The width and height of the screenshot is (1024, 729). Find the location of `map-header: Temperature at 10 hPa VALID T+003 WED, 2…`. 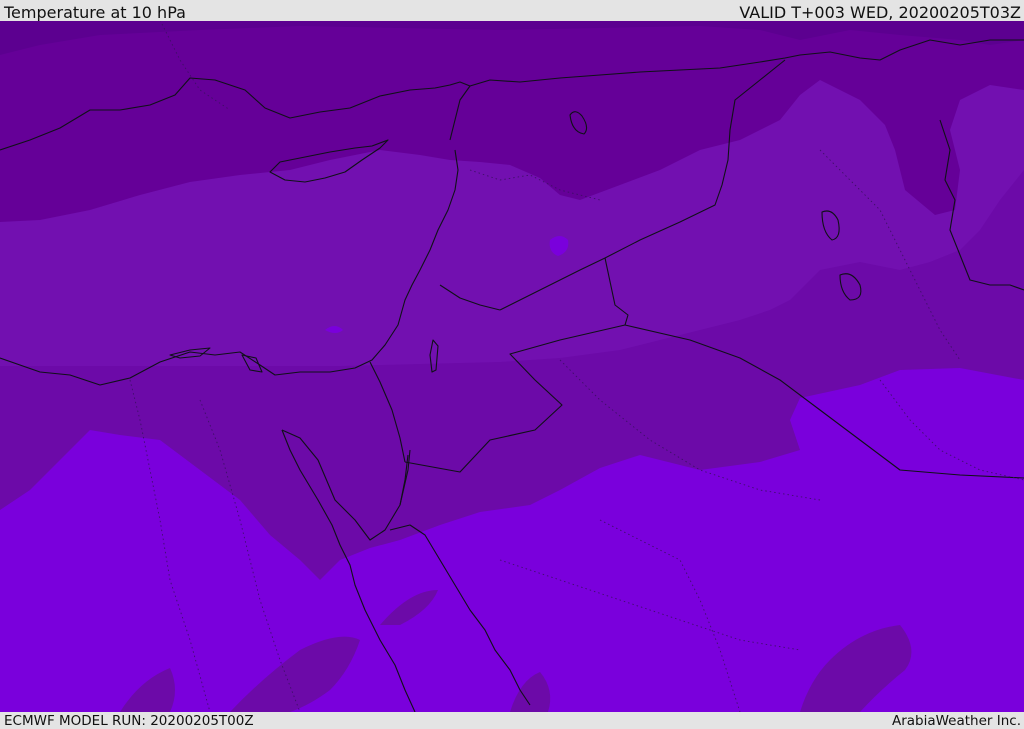

map-header: Temperature at 10 hPa VALID T+003 WED, 2… is located at coordinates (512, 11).